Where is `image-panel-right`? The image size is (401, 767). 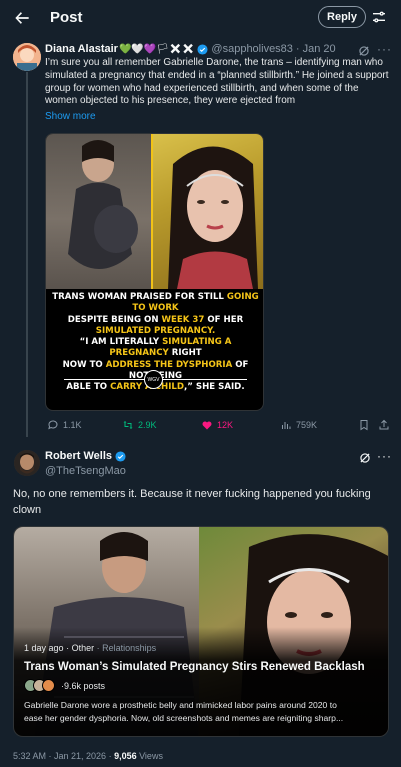
image-panel-right is located at coordinates (208, 211).